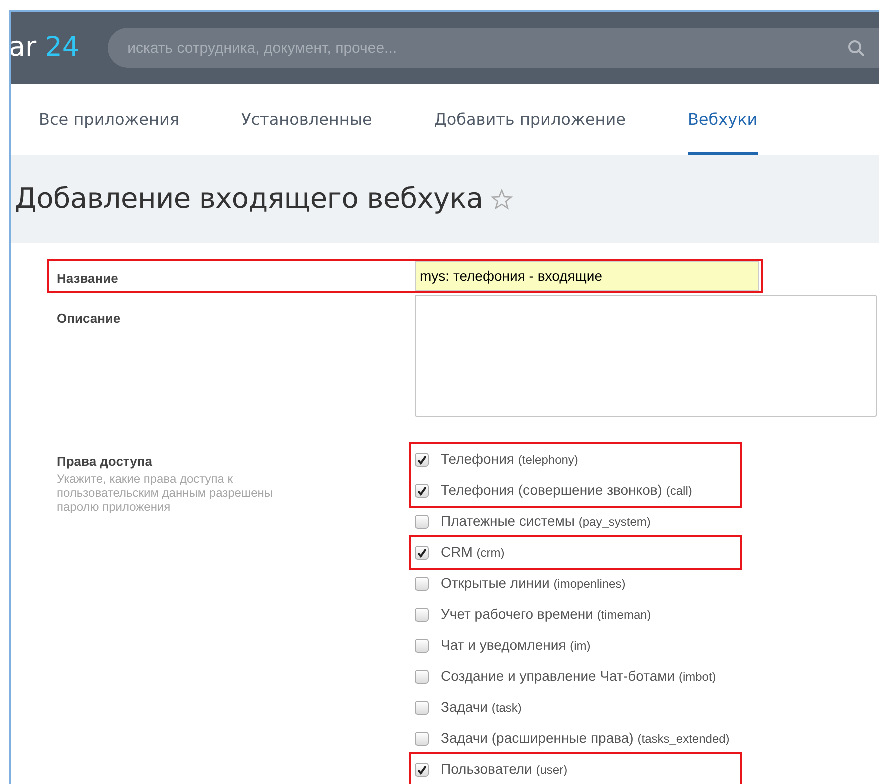  I want to click on checkbox-label: Телефония (telephony), so click(509, 459).